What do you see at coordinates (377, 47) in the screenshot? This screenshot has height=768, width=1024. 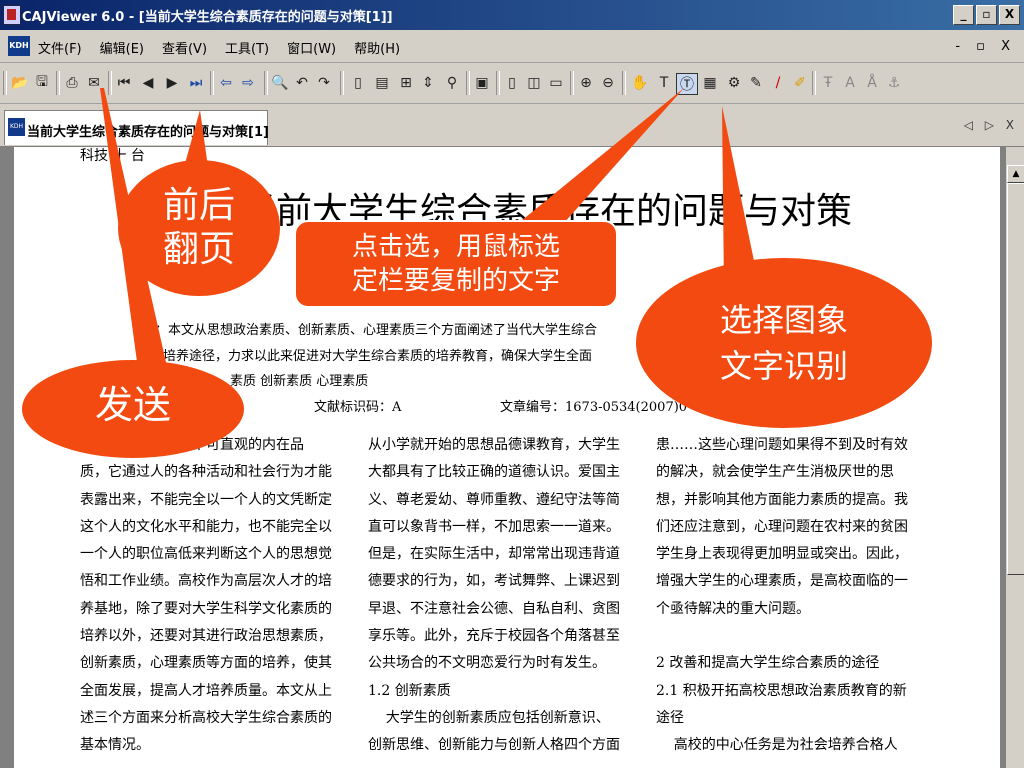 I see `menu-help: 帮助(H)` at bounding box center [377, 47].